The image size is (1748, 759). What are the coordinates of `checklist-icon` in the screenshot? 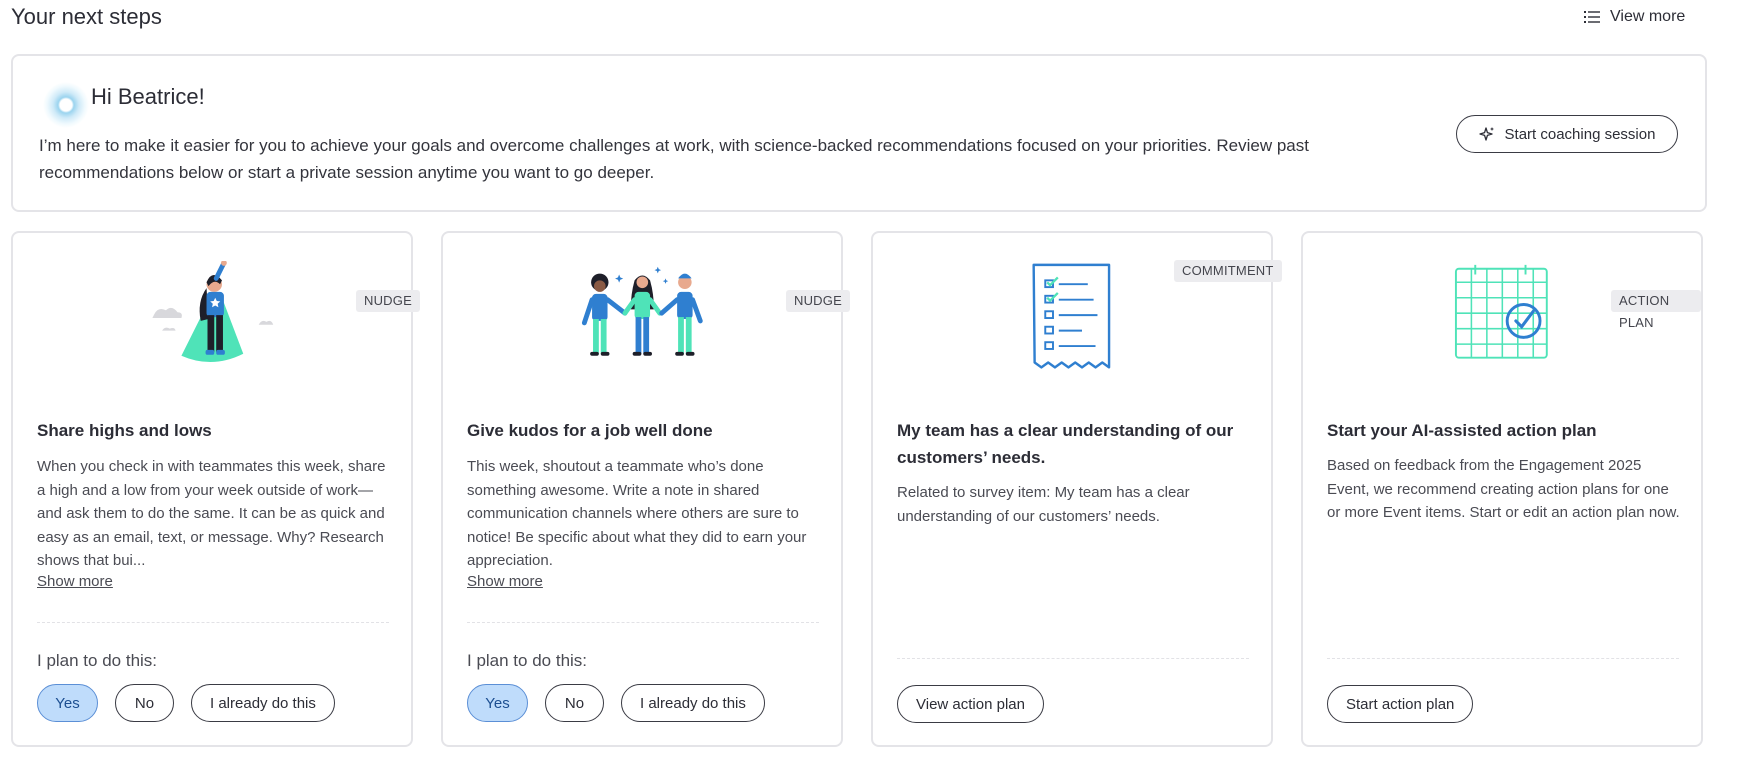 It's located at (1071, 316).